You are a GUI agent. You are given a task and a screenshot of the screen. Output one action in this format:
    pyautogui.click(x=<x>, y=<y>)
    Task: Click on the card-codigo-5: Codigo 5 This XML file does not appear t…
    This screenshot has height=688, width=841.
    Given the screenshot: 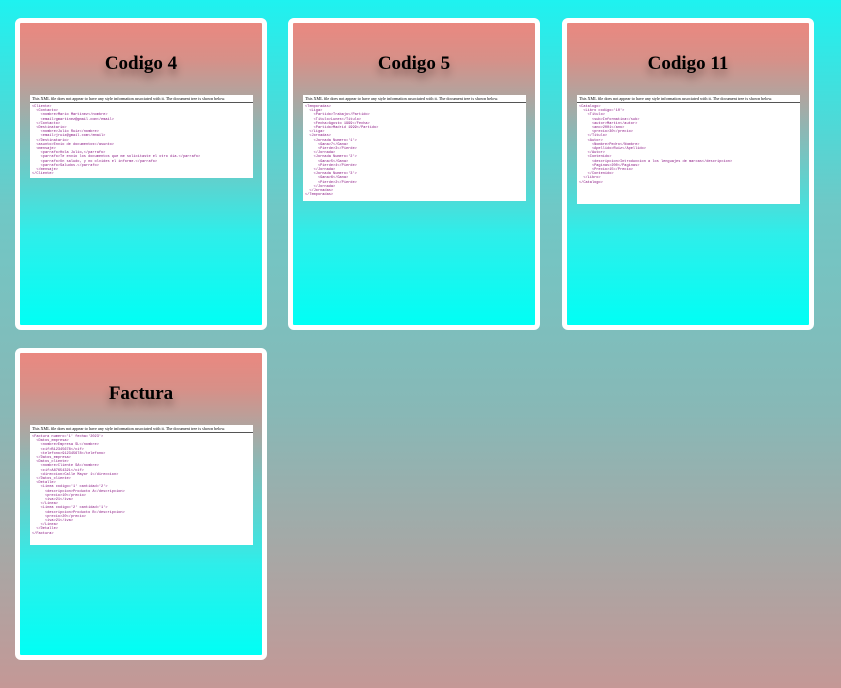 What is the action you would take?
    pyautogui.click(x=414, y=174)
    